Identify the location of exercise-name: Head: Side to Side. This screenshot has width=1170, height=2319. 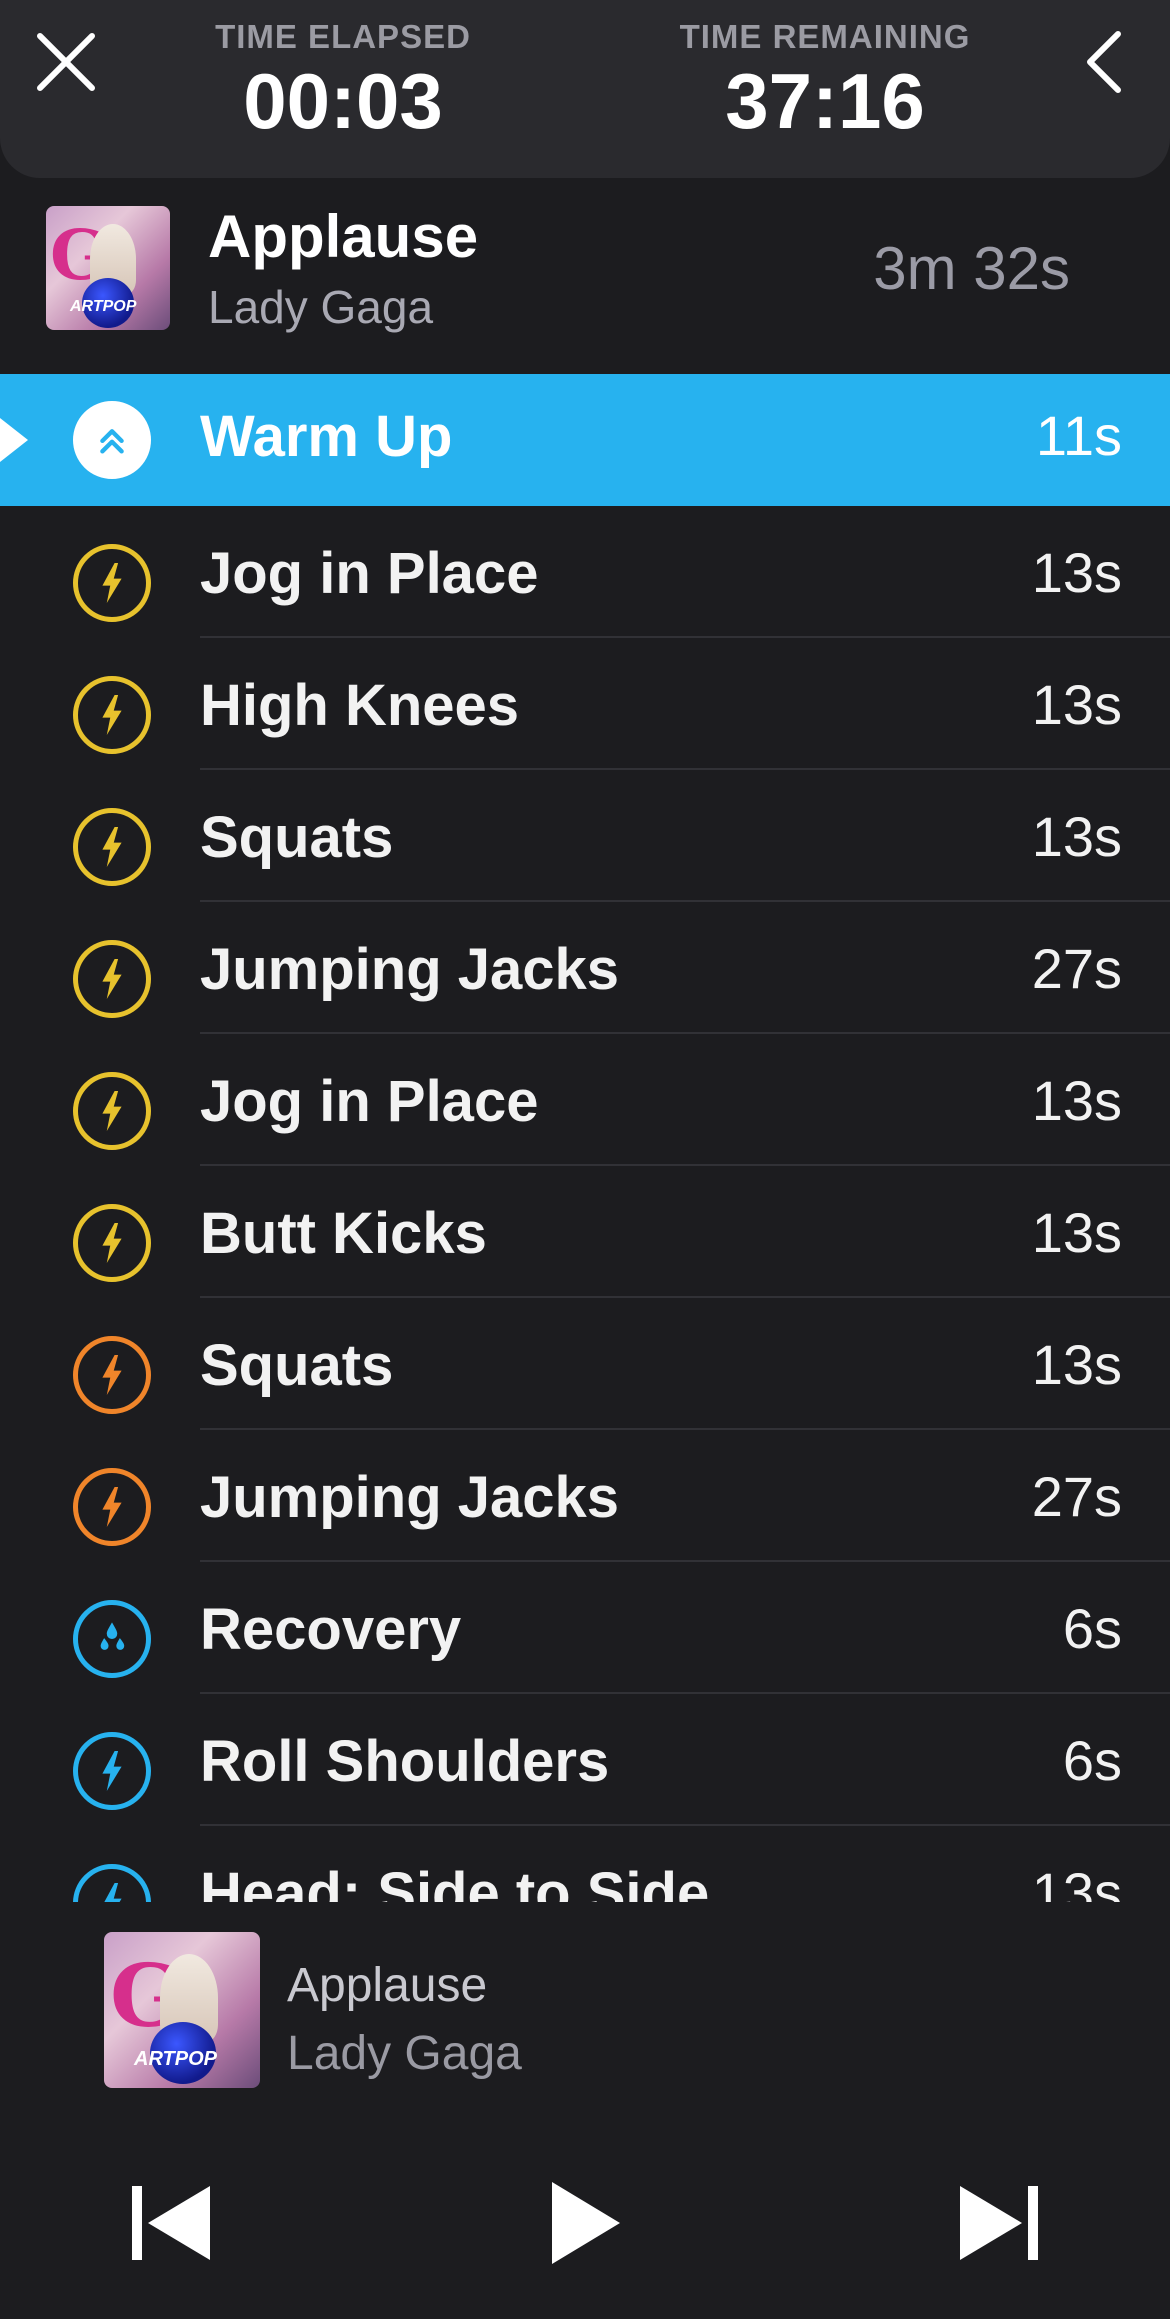
(455, 1881).